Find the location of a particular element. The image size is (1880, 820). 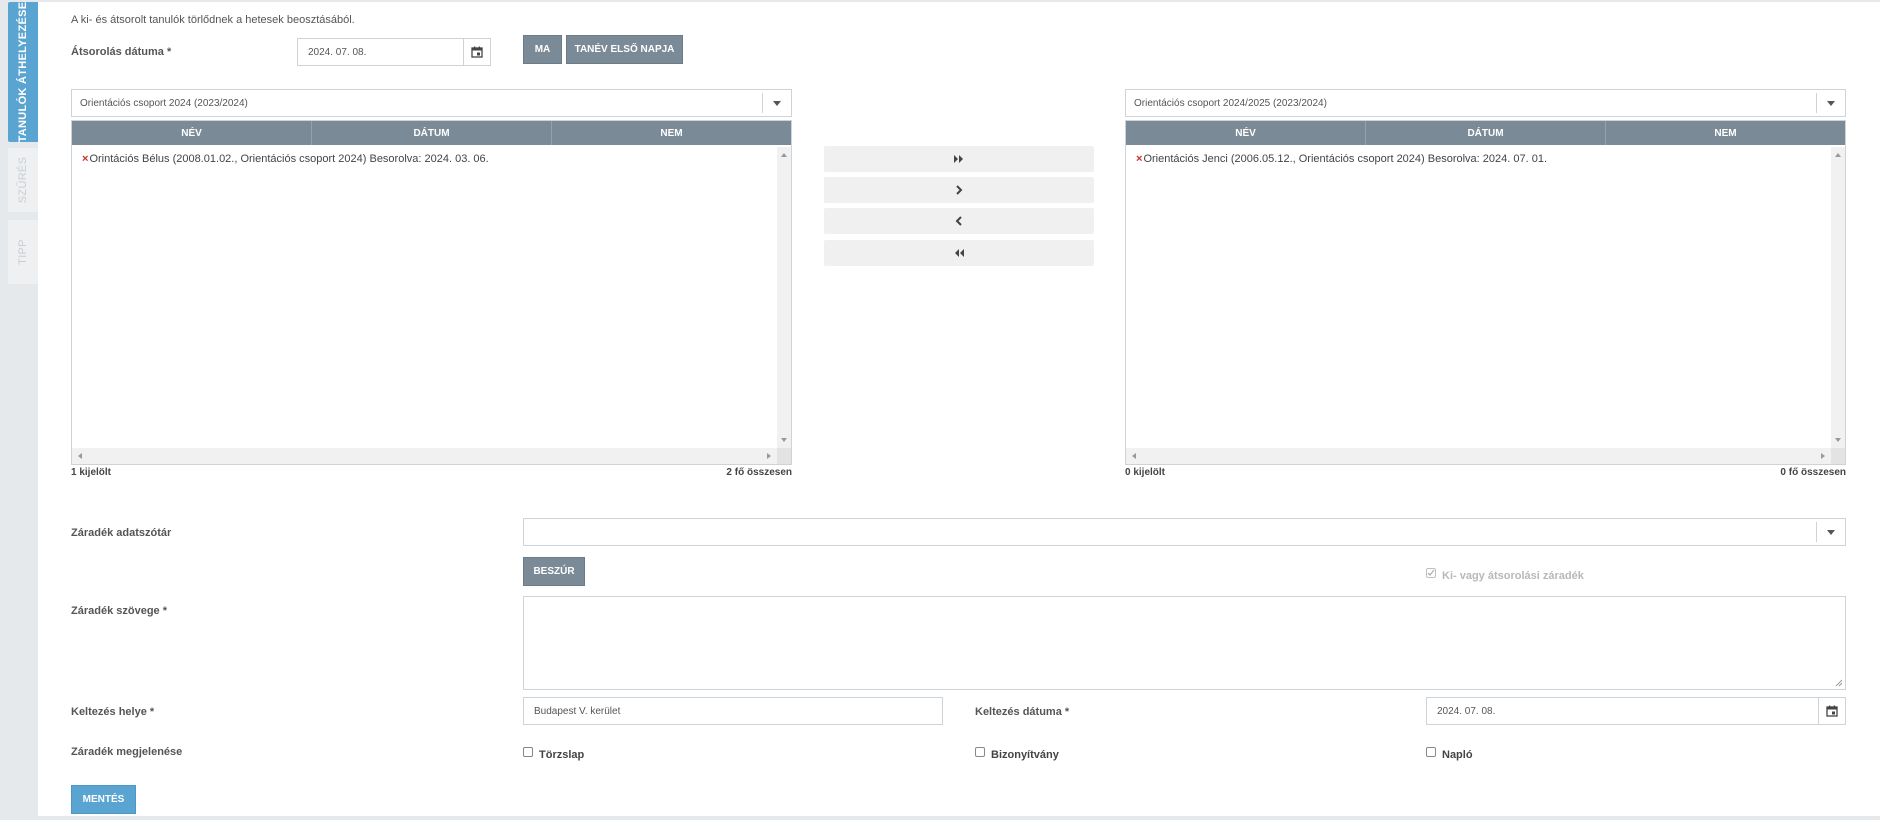

clause-text-label: Záradék szövege * is located at coordinates (119, 611).